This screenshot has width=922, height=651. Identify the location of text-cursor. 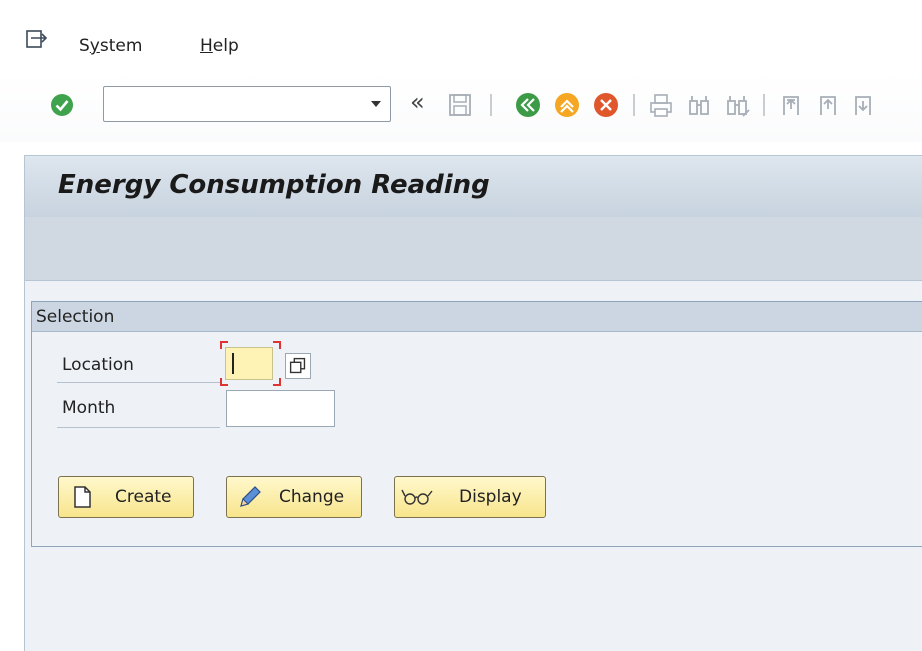
(233, 363).